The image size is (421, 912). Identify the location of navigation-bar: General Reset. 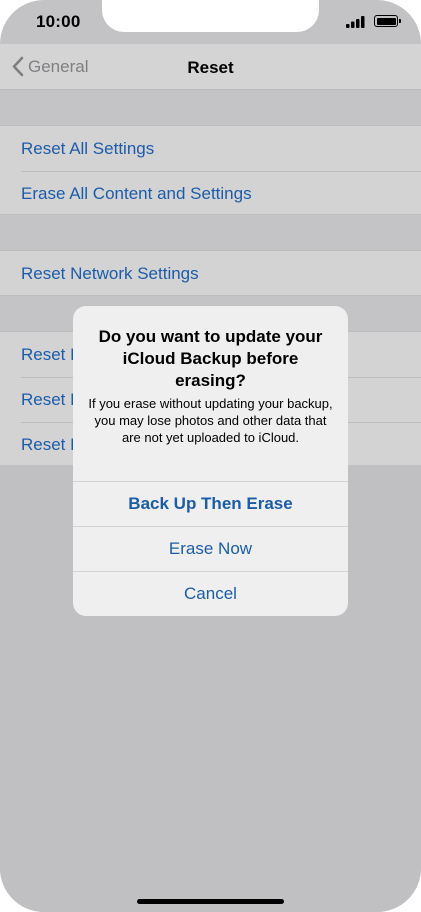
(210, 67).